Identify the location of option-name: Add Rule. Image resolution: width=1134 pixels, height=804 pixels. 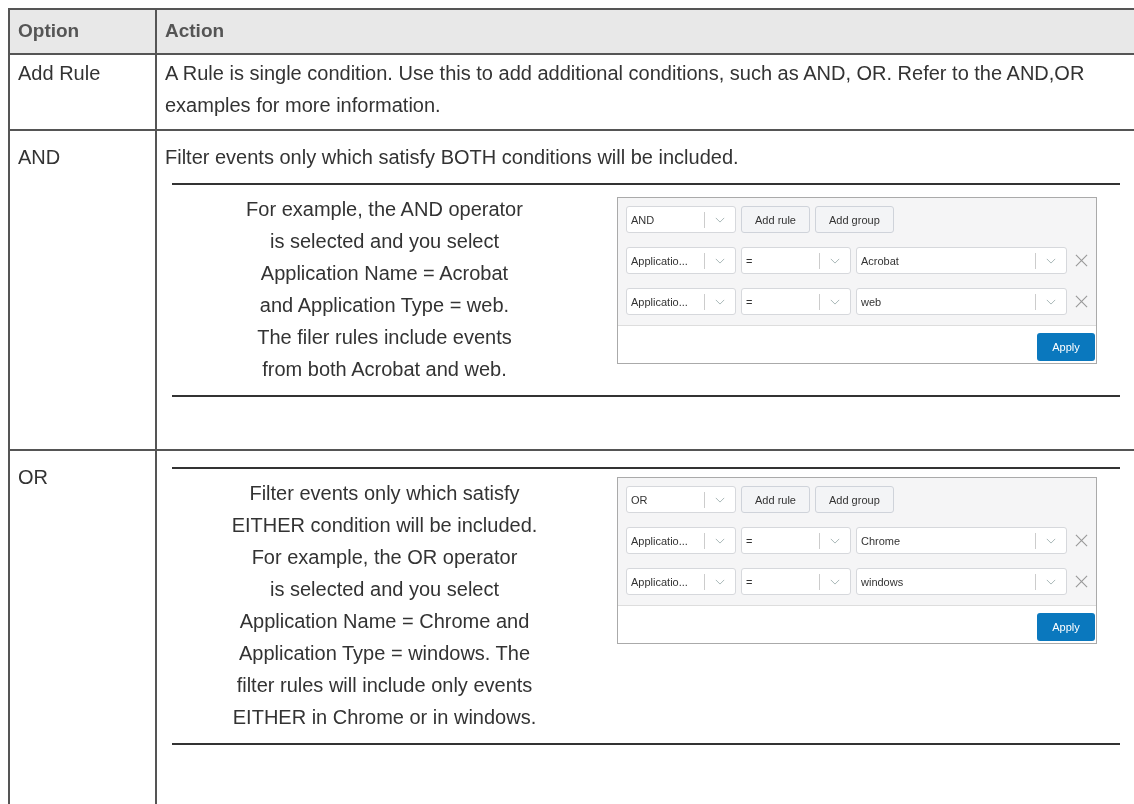
(59, 73).